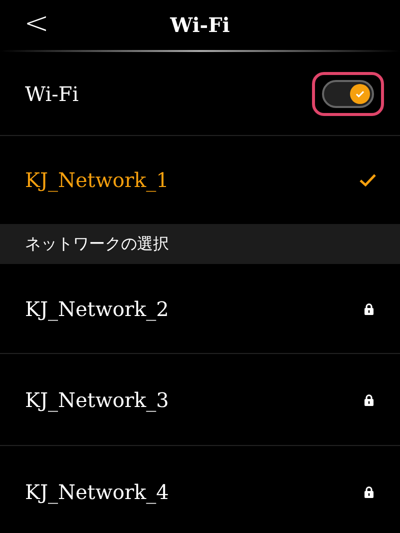 The height and width of the screenshot is (533, 400). What do you see at coordinates (37, 24) in the screenshot?
I see `back-button: <` at bounding box center [37, 24].